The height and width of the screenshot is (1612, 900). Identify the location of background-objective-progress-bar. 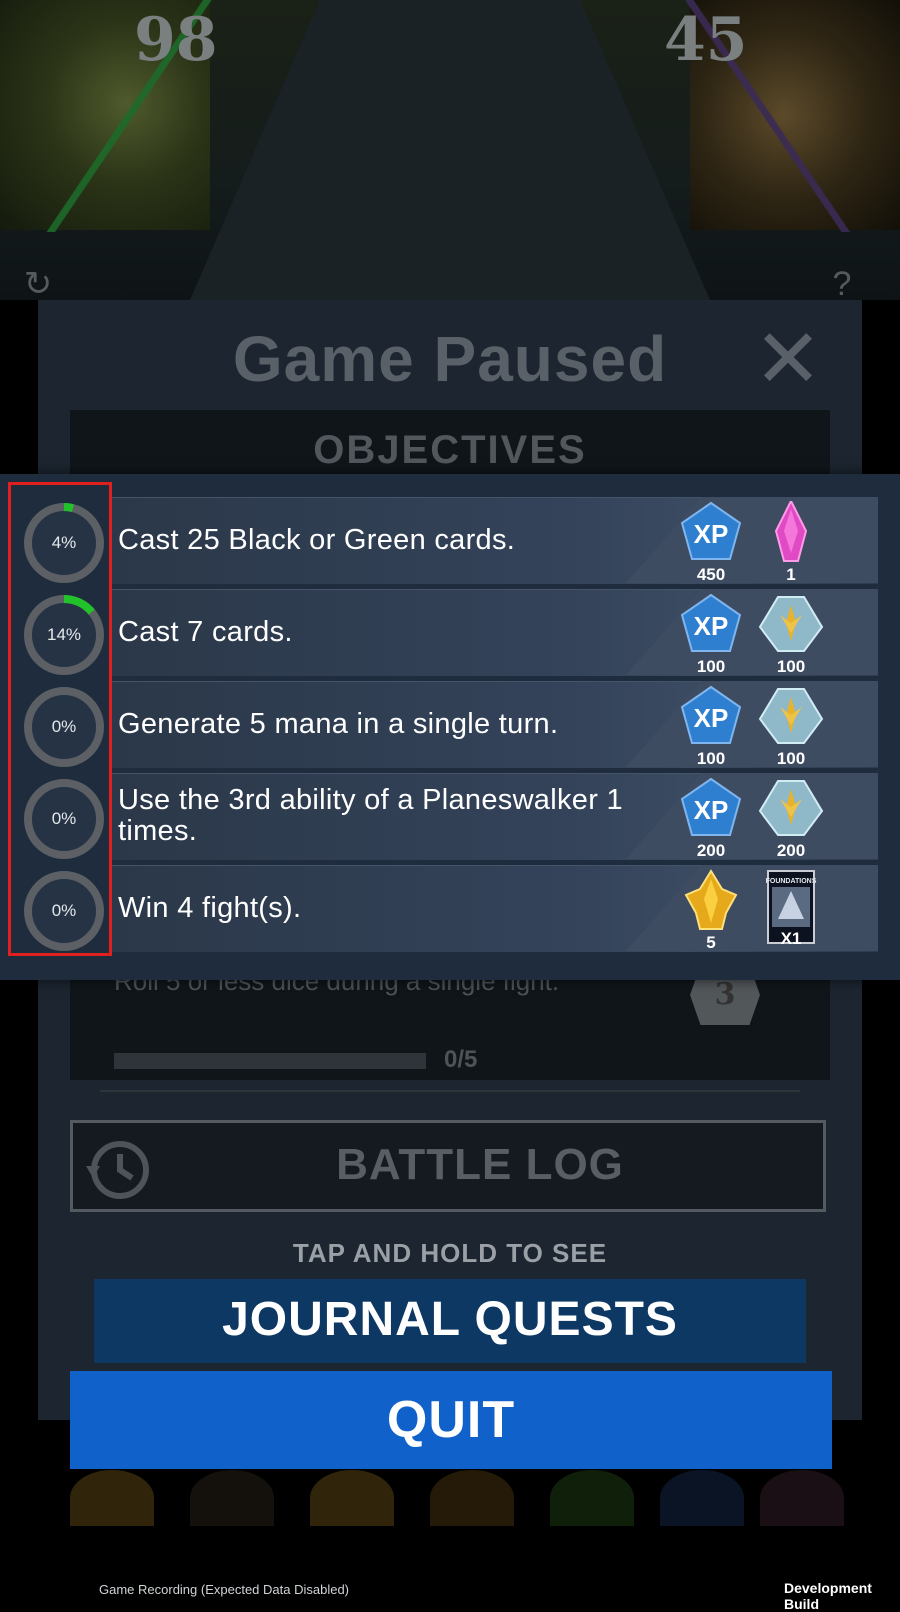
(270, 1061).